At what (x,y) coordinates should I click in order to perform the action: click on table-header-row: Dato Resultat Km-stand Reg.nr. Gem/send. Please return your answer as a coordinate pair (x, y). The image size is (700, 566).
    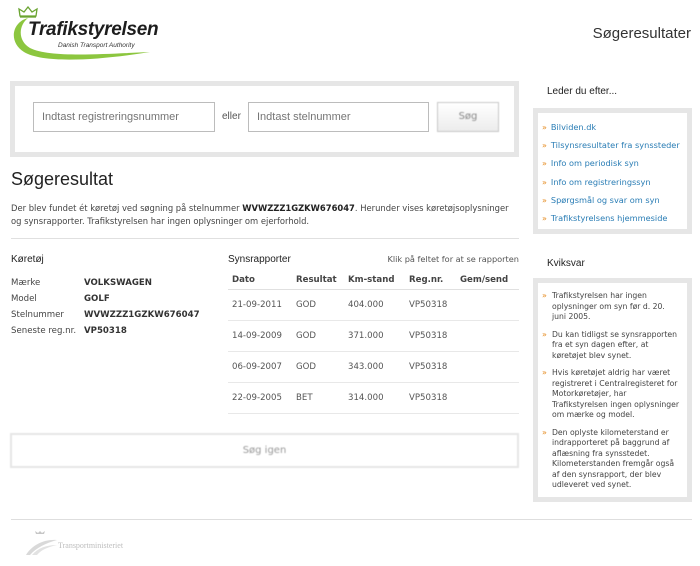
    Looking at the image, I should click on (373, 280).